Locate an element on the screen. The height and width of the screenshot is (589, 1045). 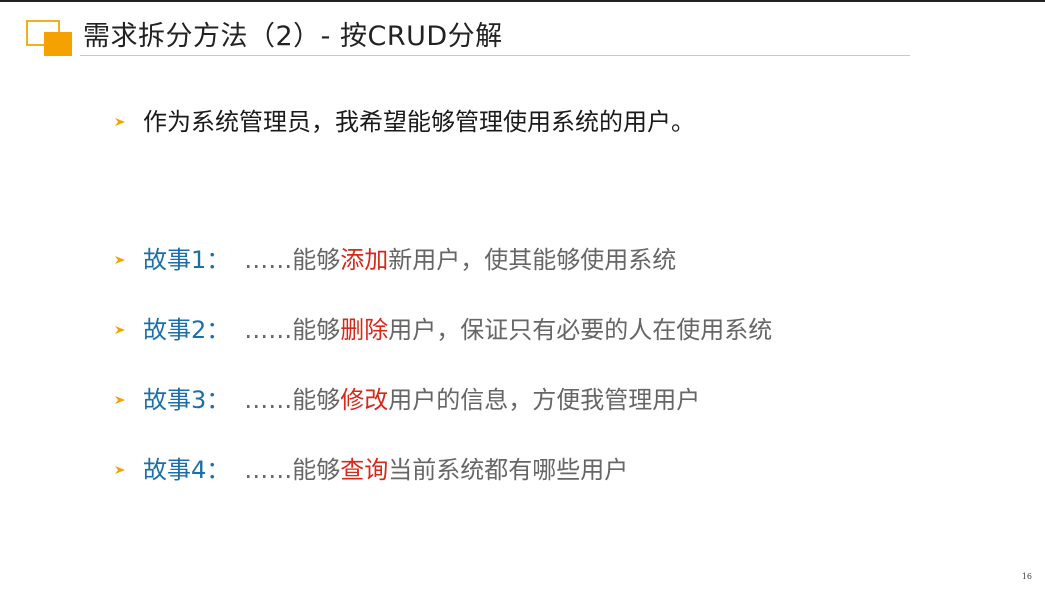
intro-bullet: 作为系统管理员，我希望能够管理使用系统的用户。 is located at coordinates (404, 122).